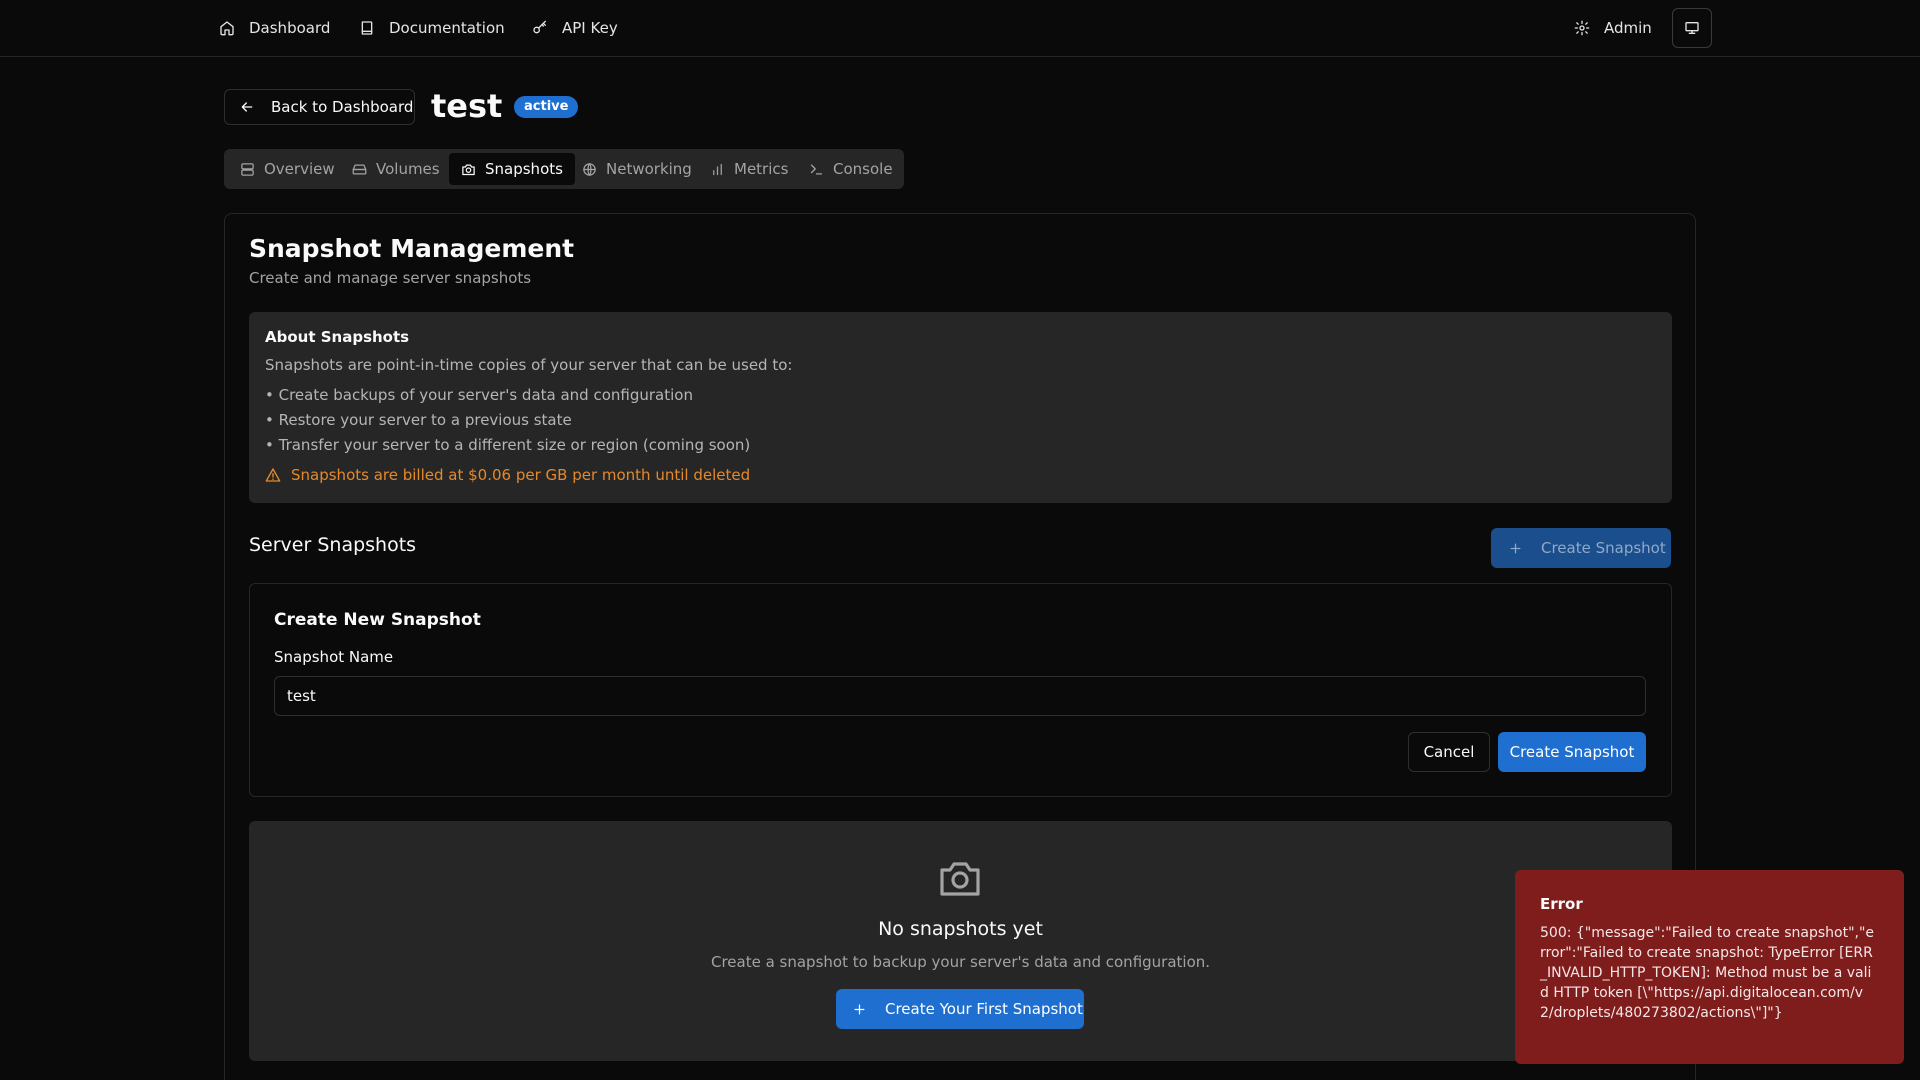 This screenshot has height=1080, width=1920. What do you see at coordinates (984, 1009) in the screenshot?
I see `create-first-snapshot-label: Create Your First Snapshot` at bounding box center [984, 1009].